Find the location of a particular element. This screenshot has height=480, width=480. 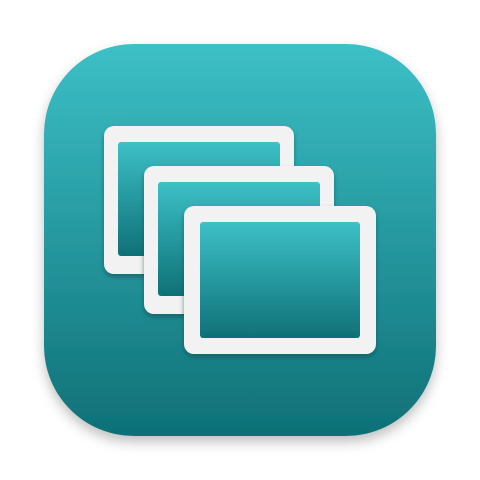

window-frame-front is located at coordinates (280, 280).